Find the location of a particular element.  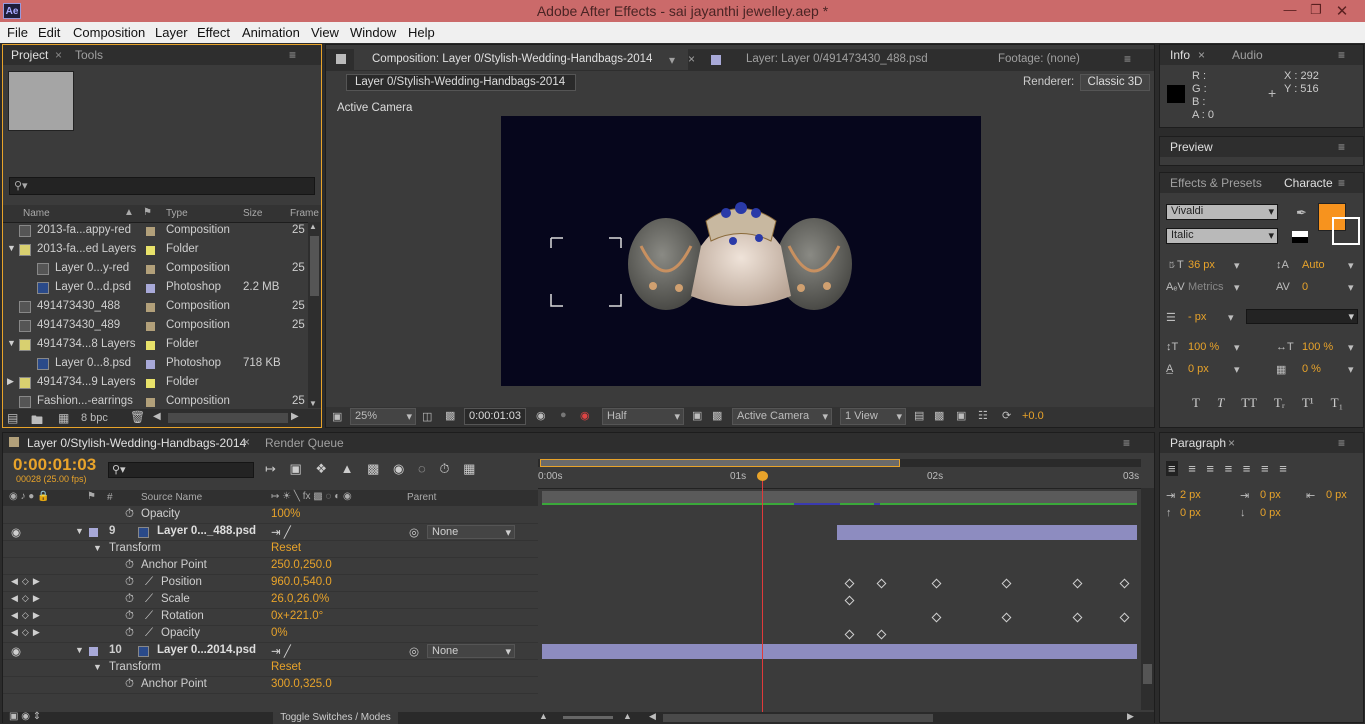

col-frame: Frame is located at coordinates (304, 213).